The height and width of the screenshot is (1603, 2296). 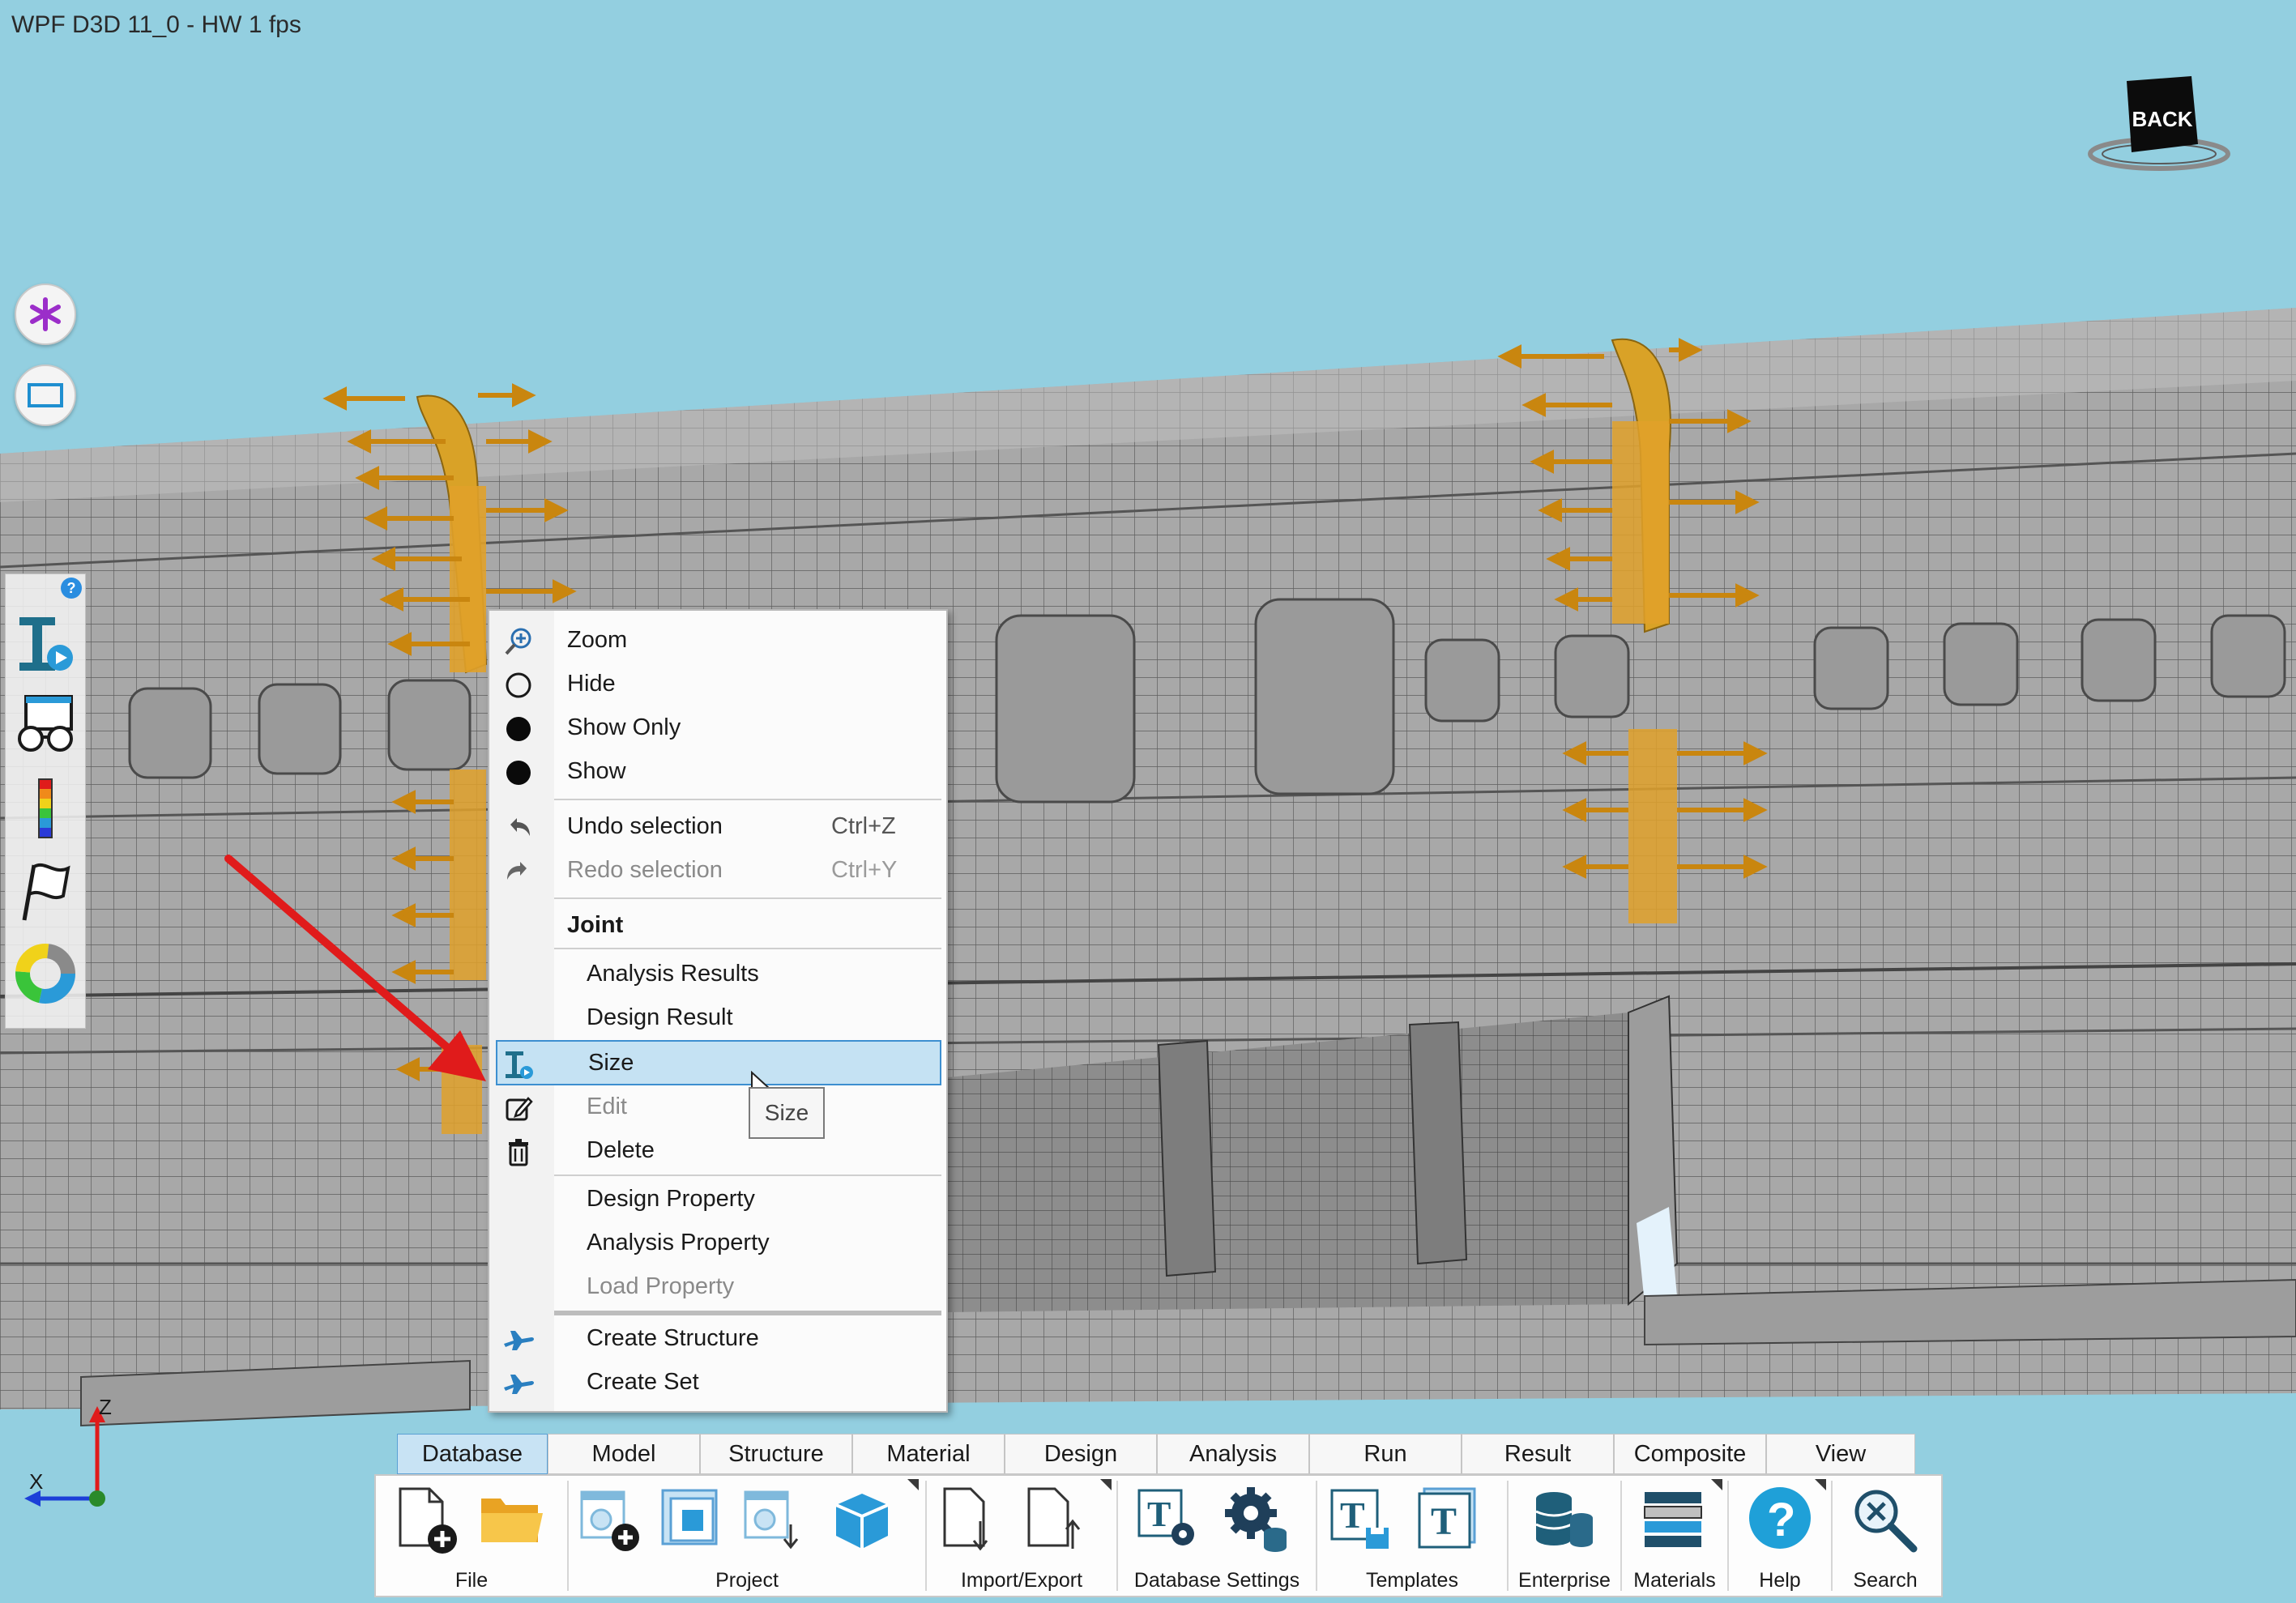 What do you see at coordinates (472, 1581) in the screenshot?
I see `group-file-label: File` at bounding box center [472, 1581].